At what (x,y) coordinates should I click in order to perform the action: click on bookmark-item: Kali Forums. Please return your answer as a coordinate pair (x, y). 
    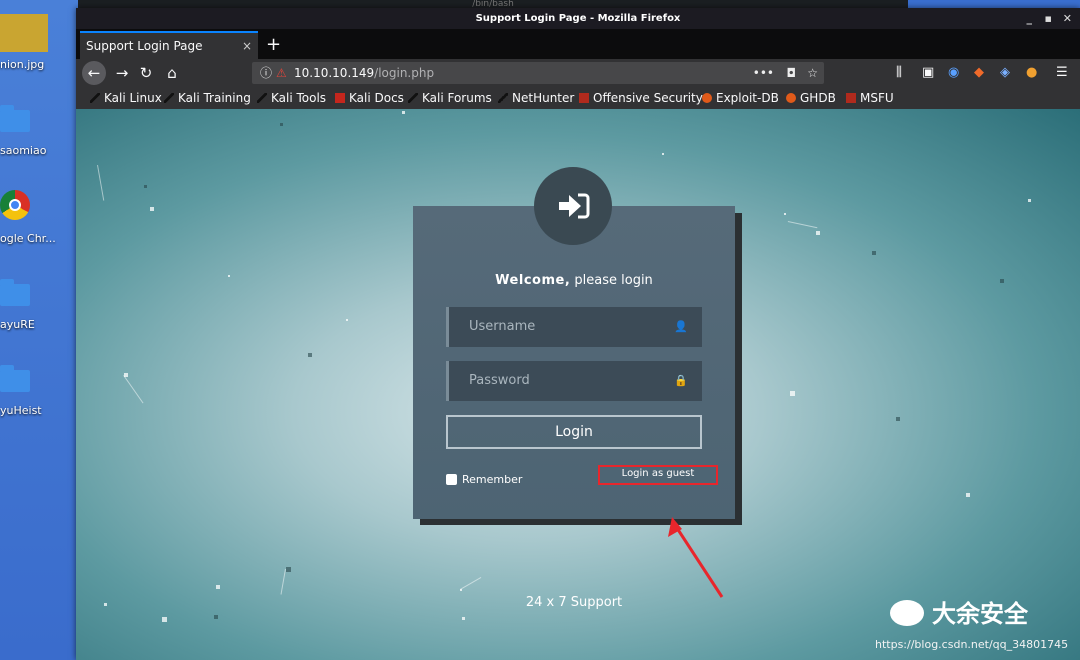
    Looking at the image, I should click on (450, 98).